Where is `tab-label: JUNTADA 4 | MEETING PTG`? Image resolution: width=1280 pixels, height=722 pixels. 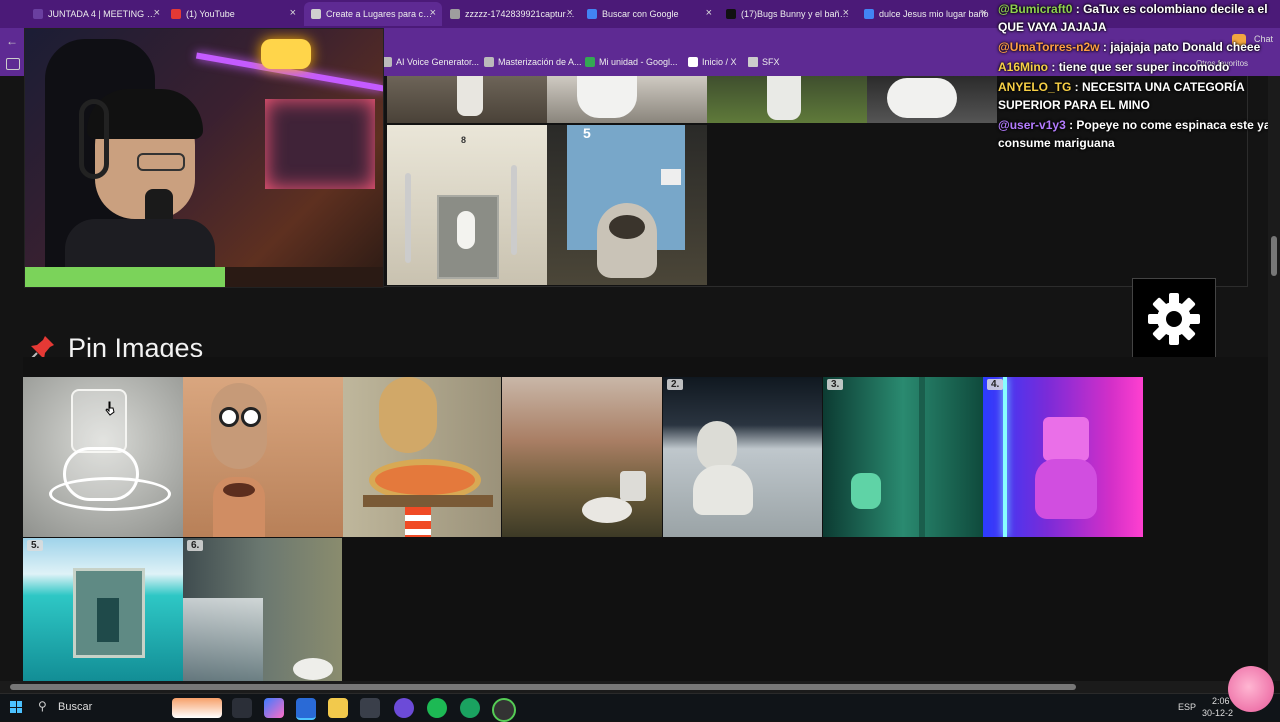 tab-label: JUNTADA 4 | MEETING PTG is located at coordinates (103, 14).